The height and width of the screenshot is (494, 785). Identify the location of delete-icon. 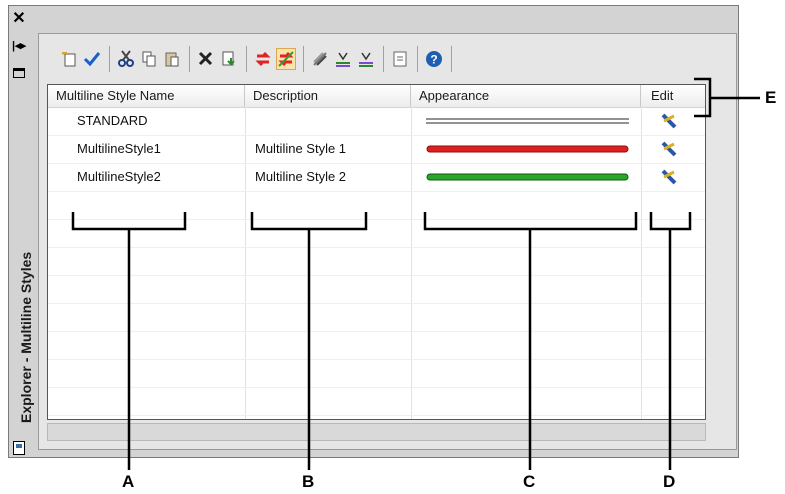
(206, 59).